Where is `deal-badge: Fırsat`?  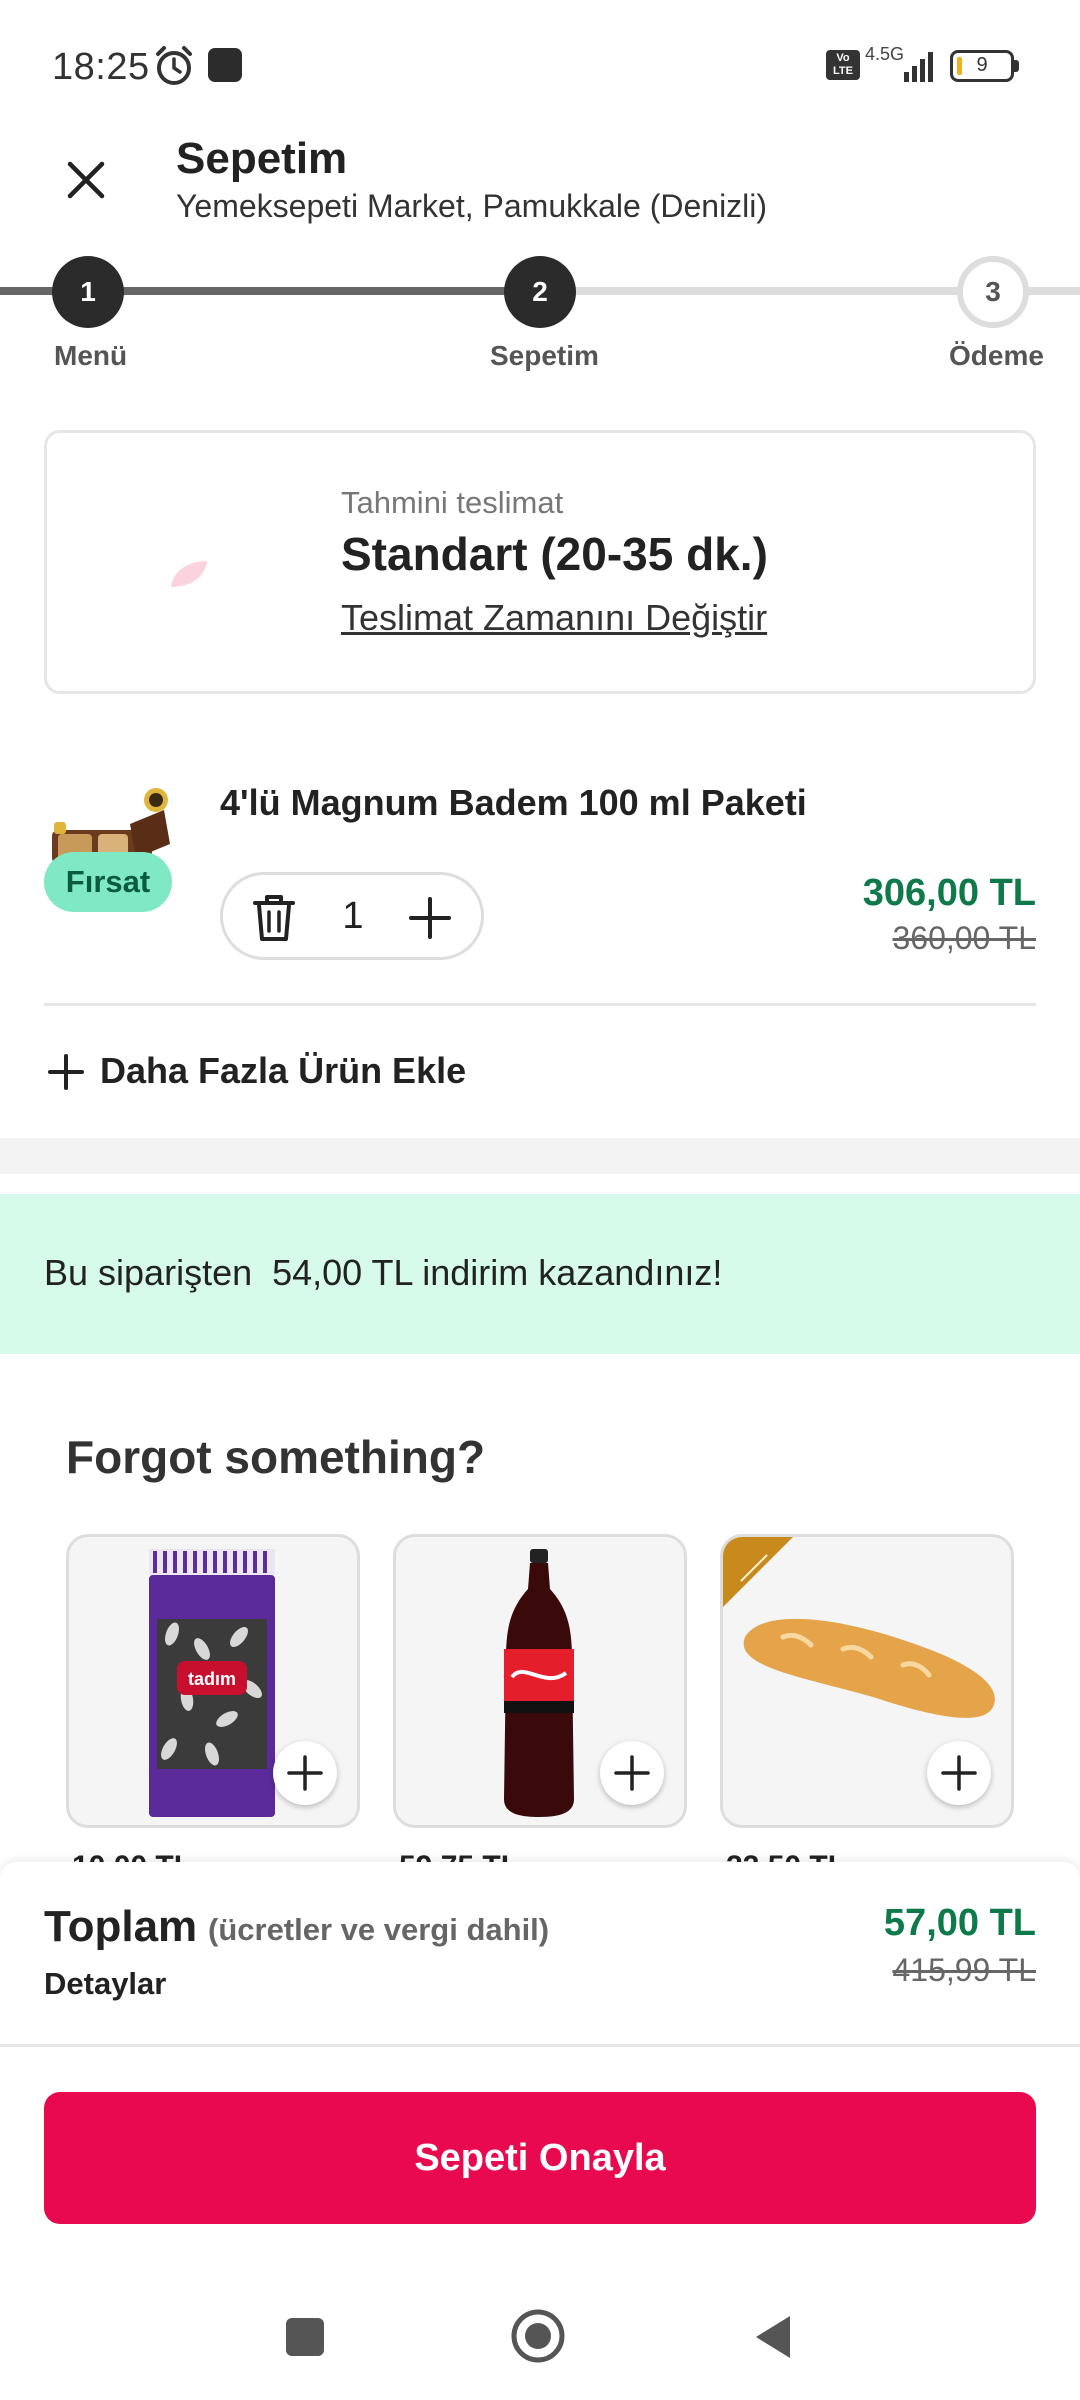 deal-badge: Fırsat is located at coordinates (108, 882).